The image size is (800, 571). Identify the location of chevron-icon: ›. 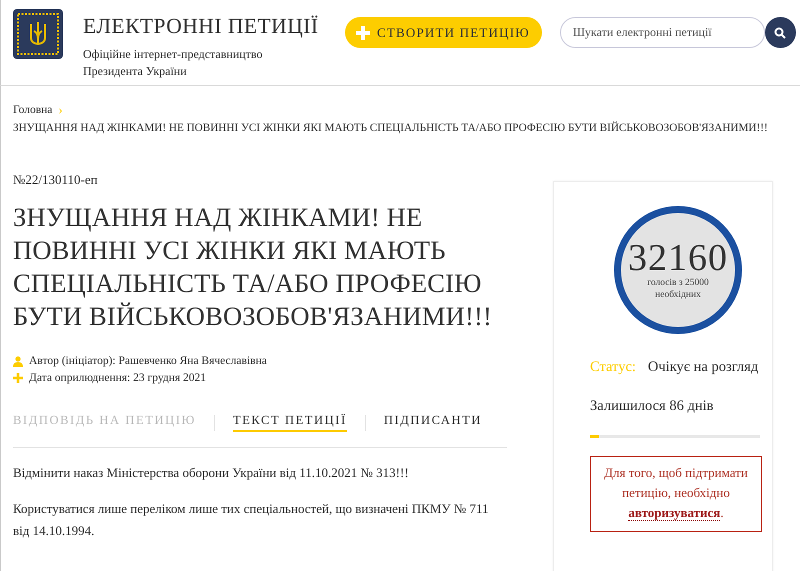
(60, 110).